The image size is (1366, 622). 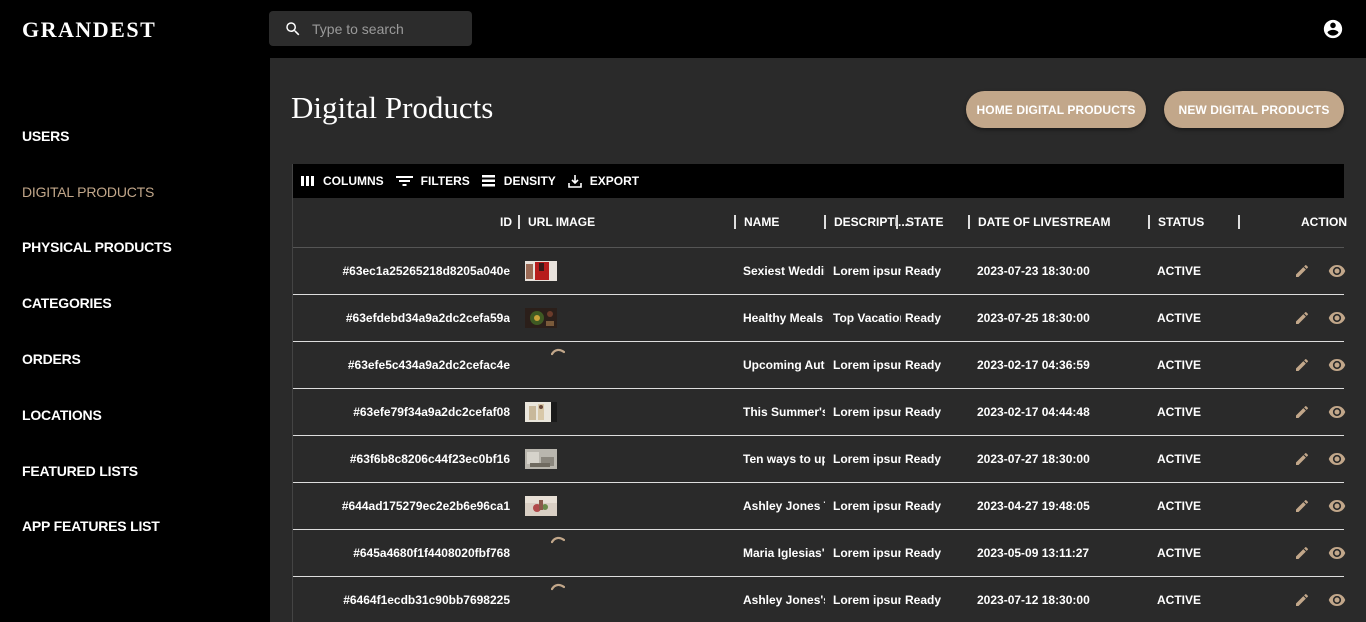 What do you see at coordinates (51, 359) in the screenshot?
I see `sidebar-item-orders: ORDERS` at bounding box center [51, 359].